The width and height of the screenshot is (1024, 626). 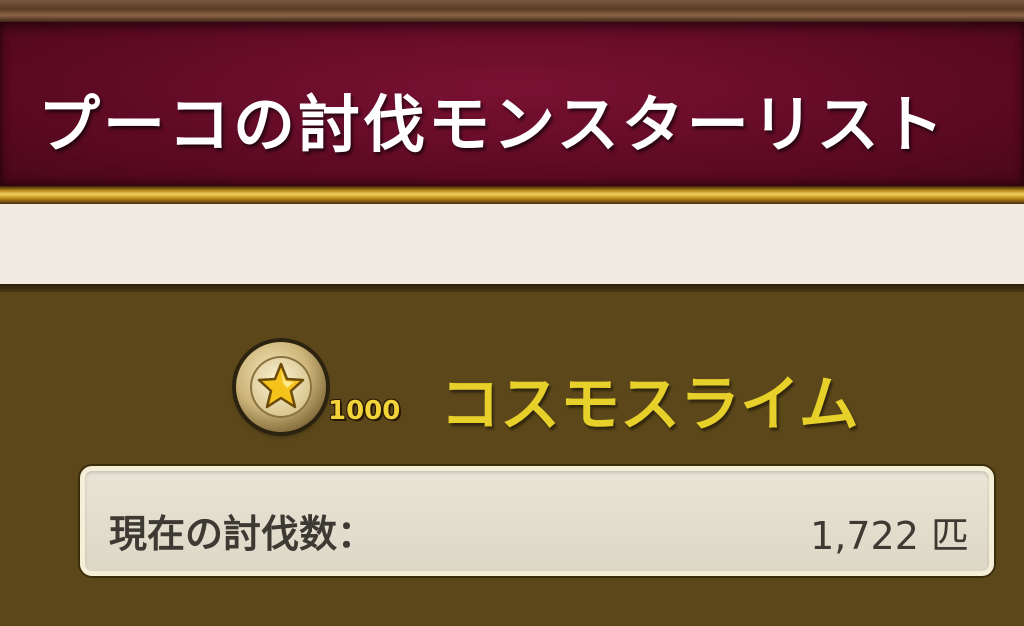 What do you see at coordinates (512, 288) in the screenshot?
I see `panel-divider` at bounding box center [512, 288].